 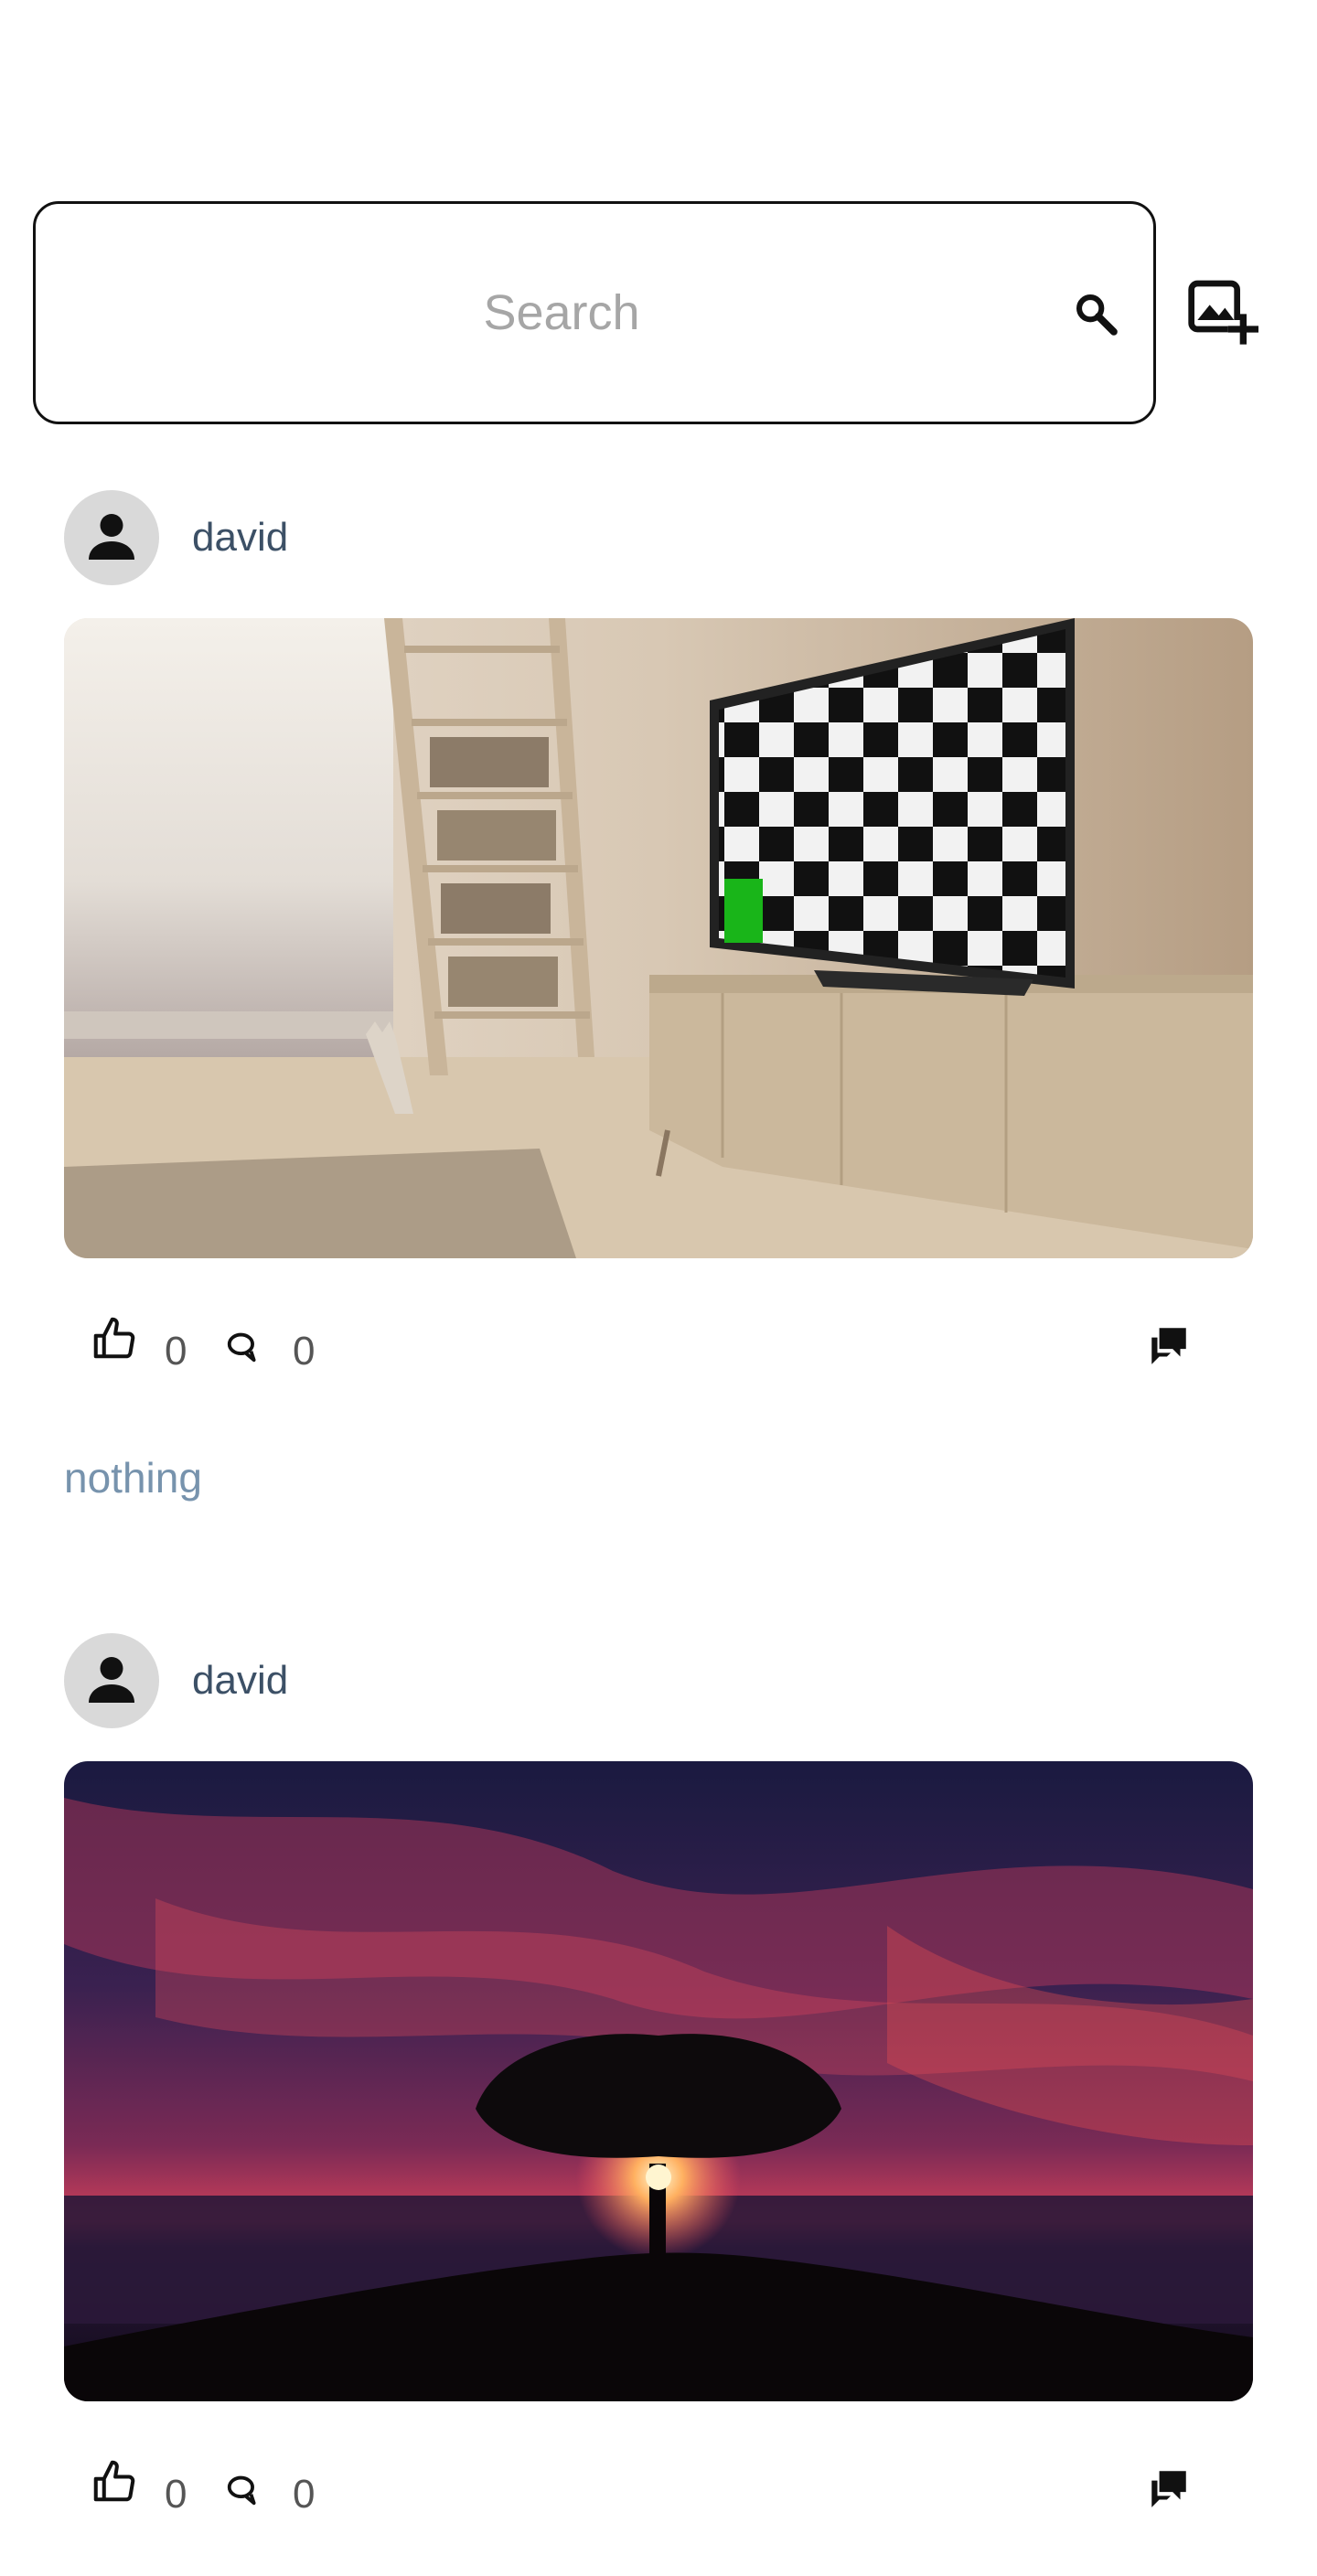 I want to click on add-photo-icon, so click(x=1221, y=310).